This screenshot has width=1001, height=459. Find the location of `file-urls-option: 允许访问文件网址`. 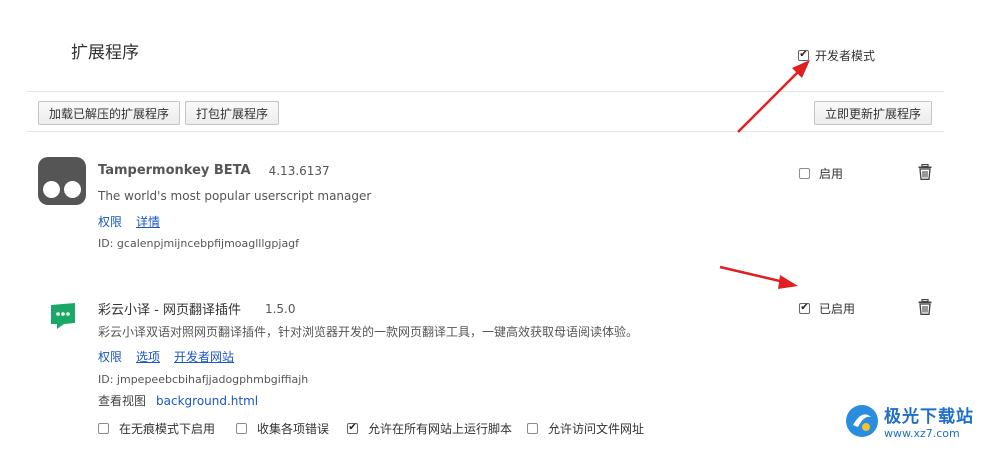

file-urls-option: 允许访问文件网址 is located at coordinates (585, 428).